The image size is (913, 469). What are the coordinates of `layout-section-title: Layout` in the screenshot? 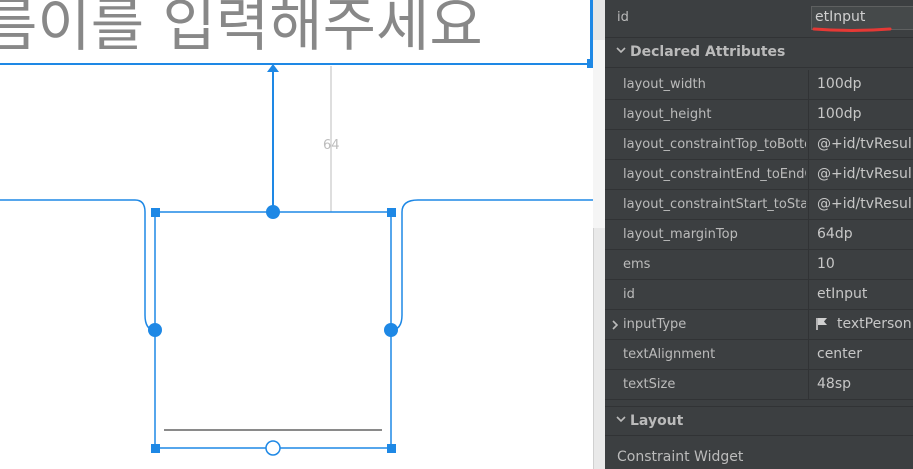 It's located at (657, 421).